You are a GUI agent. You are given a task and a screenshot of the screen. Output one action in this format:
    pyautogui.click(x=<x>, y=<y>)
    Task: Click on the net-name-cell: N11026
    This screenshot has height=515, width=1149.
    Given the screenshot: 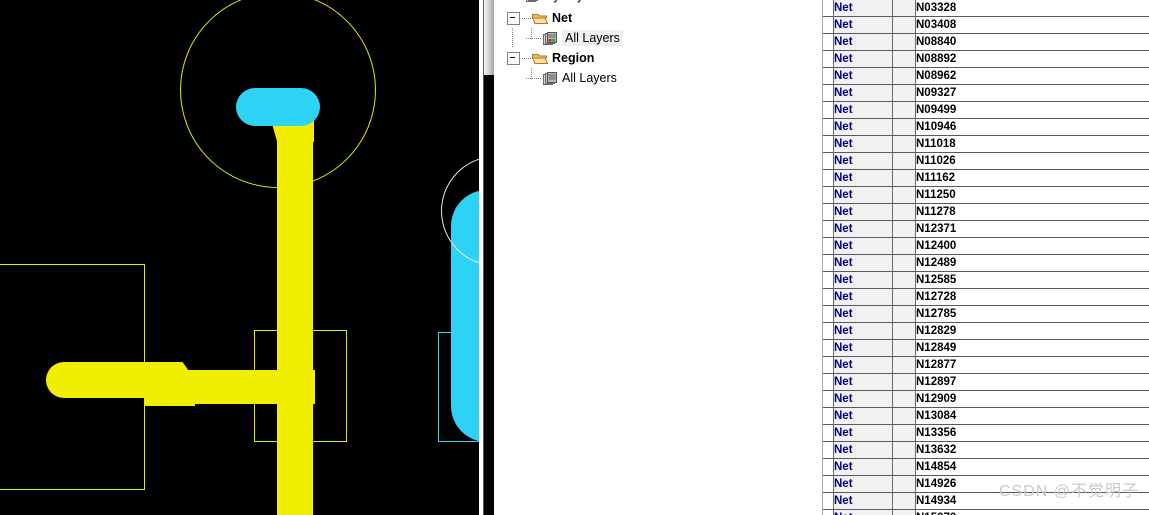 What is the action you would take?
    pyautogui.click(x=1032, y=161)
    